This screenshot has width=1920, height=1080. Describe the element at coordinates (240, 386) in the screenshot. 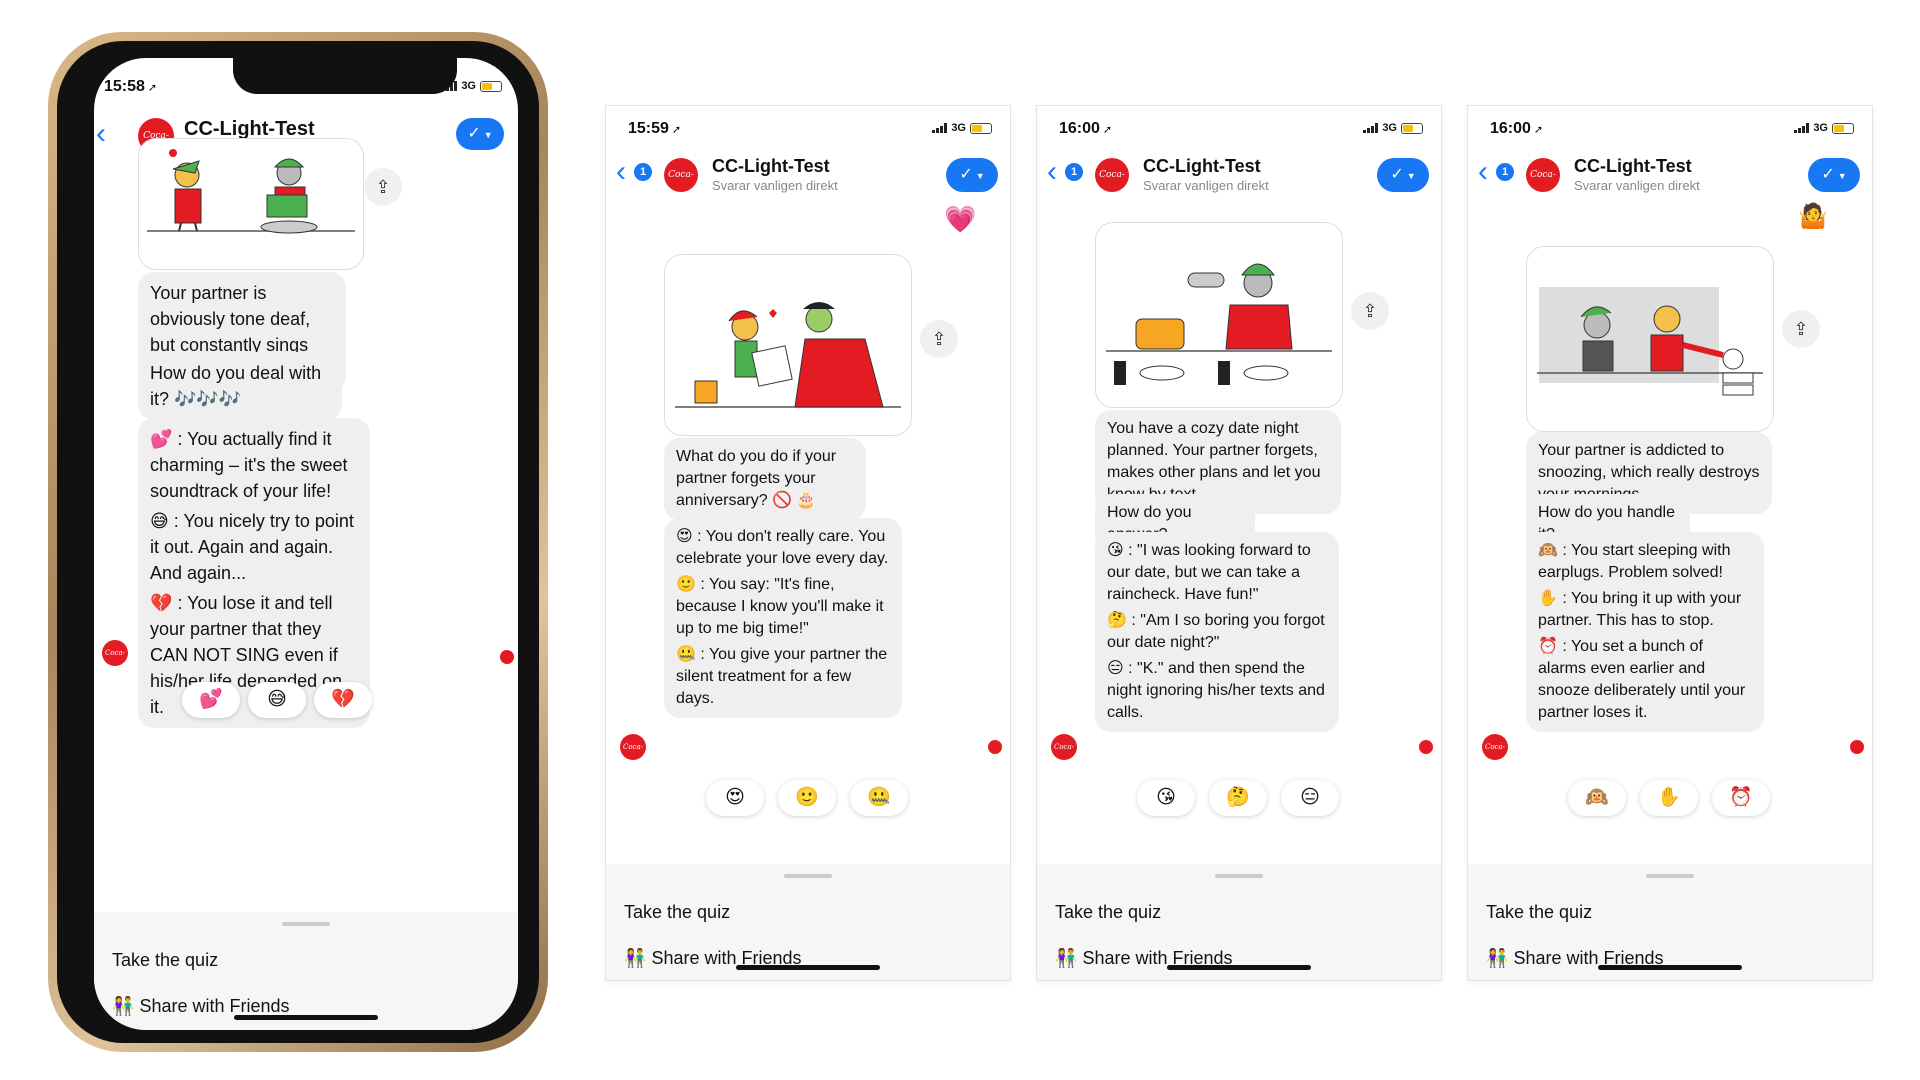

I see `message-bubble: How do you deal with it? 🎶🎶🎶` at that location.